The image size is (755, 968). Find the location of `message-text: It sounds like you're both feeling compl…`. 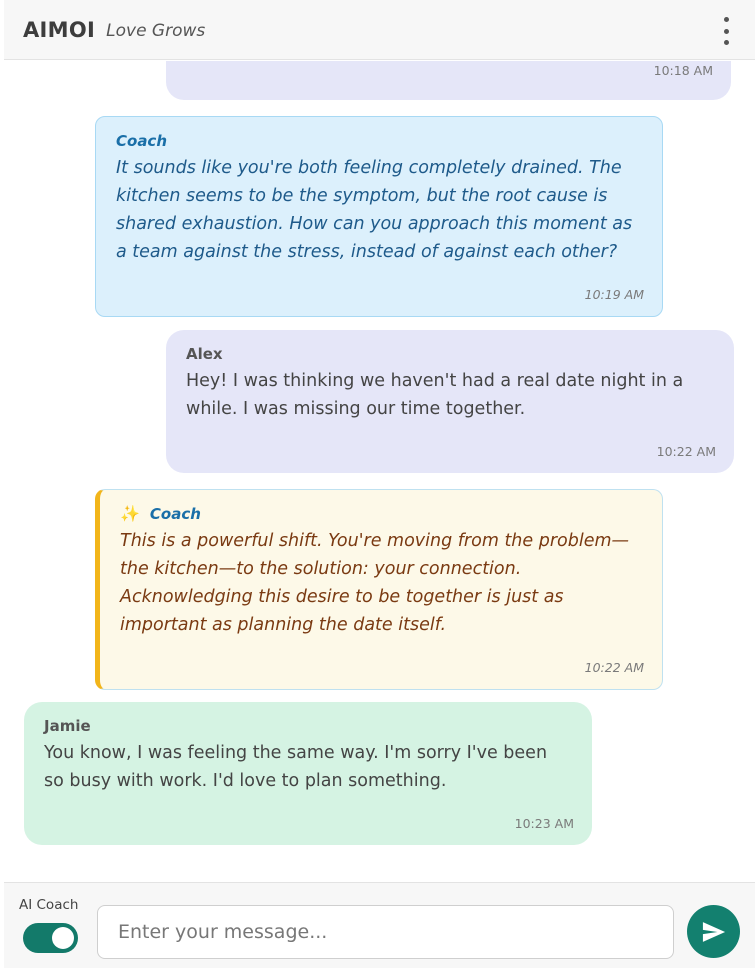

message-text: It sounds like you're both feeling compl… is located at coordinates (374, 210).